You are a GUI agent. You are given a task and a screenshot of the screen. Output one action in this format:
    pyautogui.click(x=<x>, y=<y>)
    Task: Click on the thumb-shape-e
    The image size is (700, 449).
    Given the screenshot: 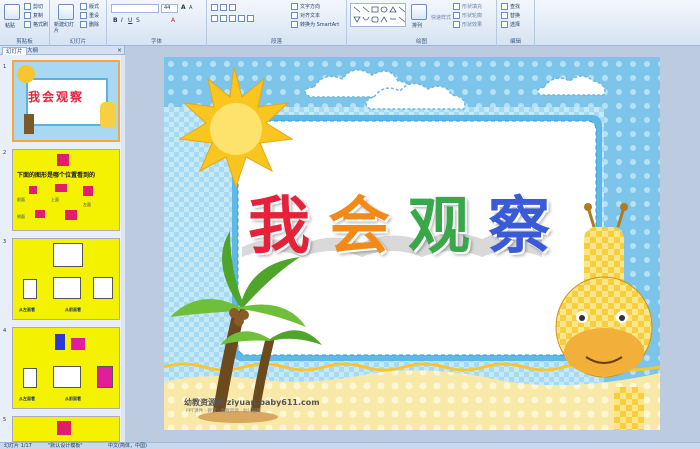 What is the action you would take?
    pyautogui.click(x=71, y=215)
    